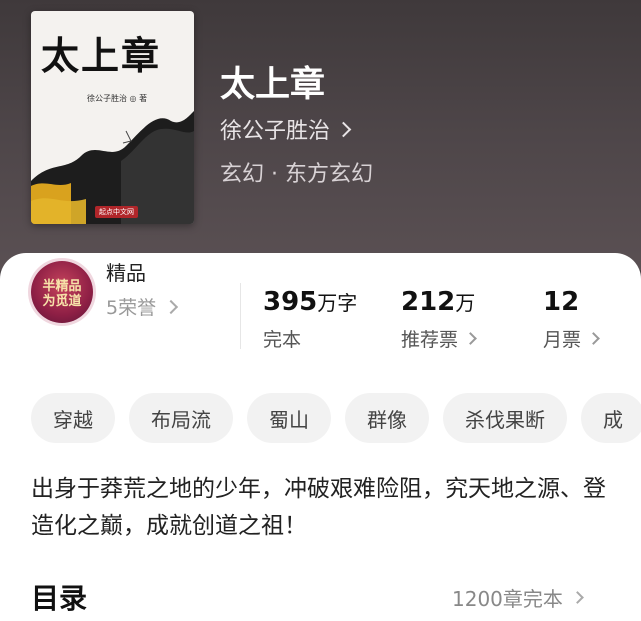 This screenshot has height=621, width=641. Describe the element at coordinates (282, 340) in the screenshot. I see `stat-label: 完本` at that location.